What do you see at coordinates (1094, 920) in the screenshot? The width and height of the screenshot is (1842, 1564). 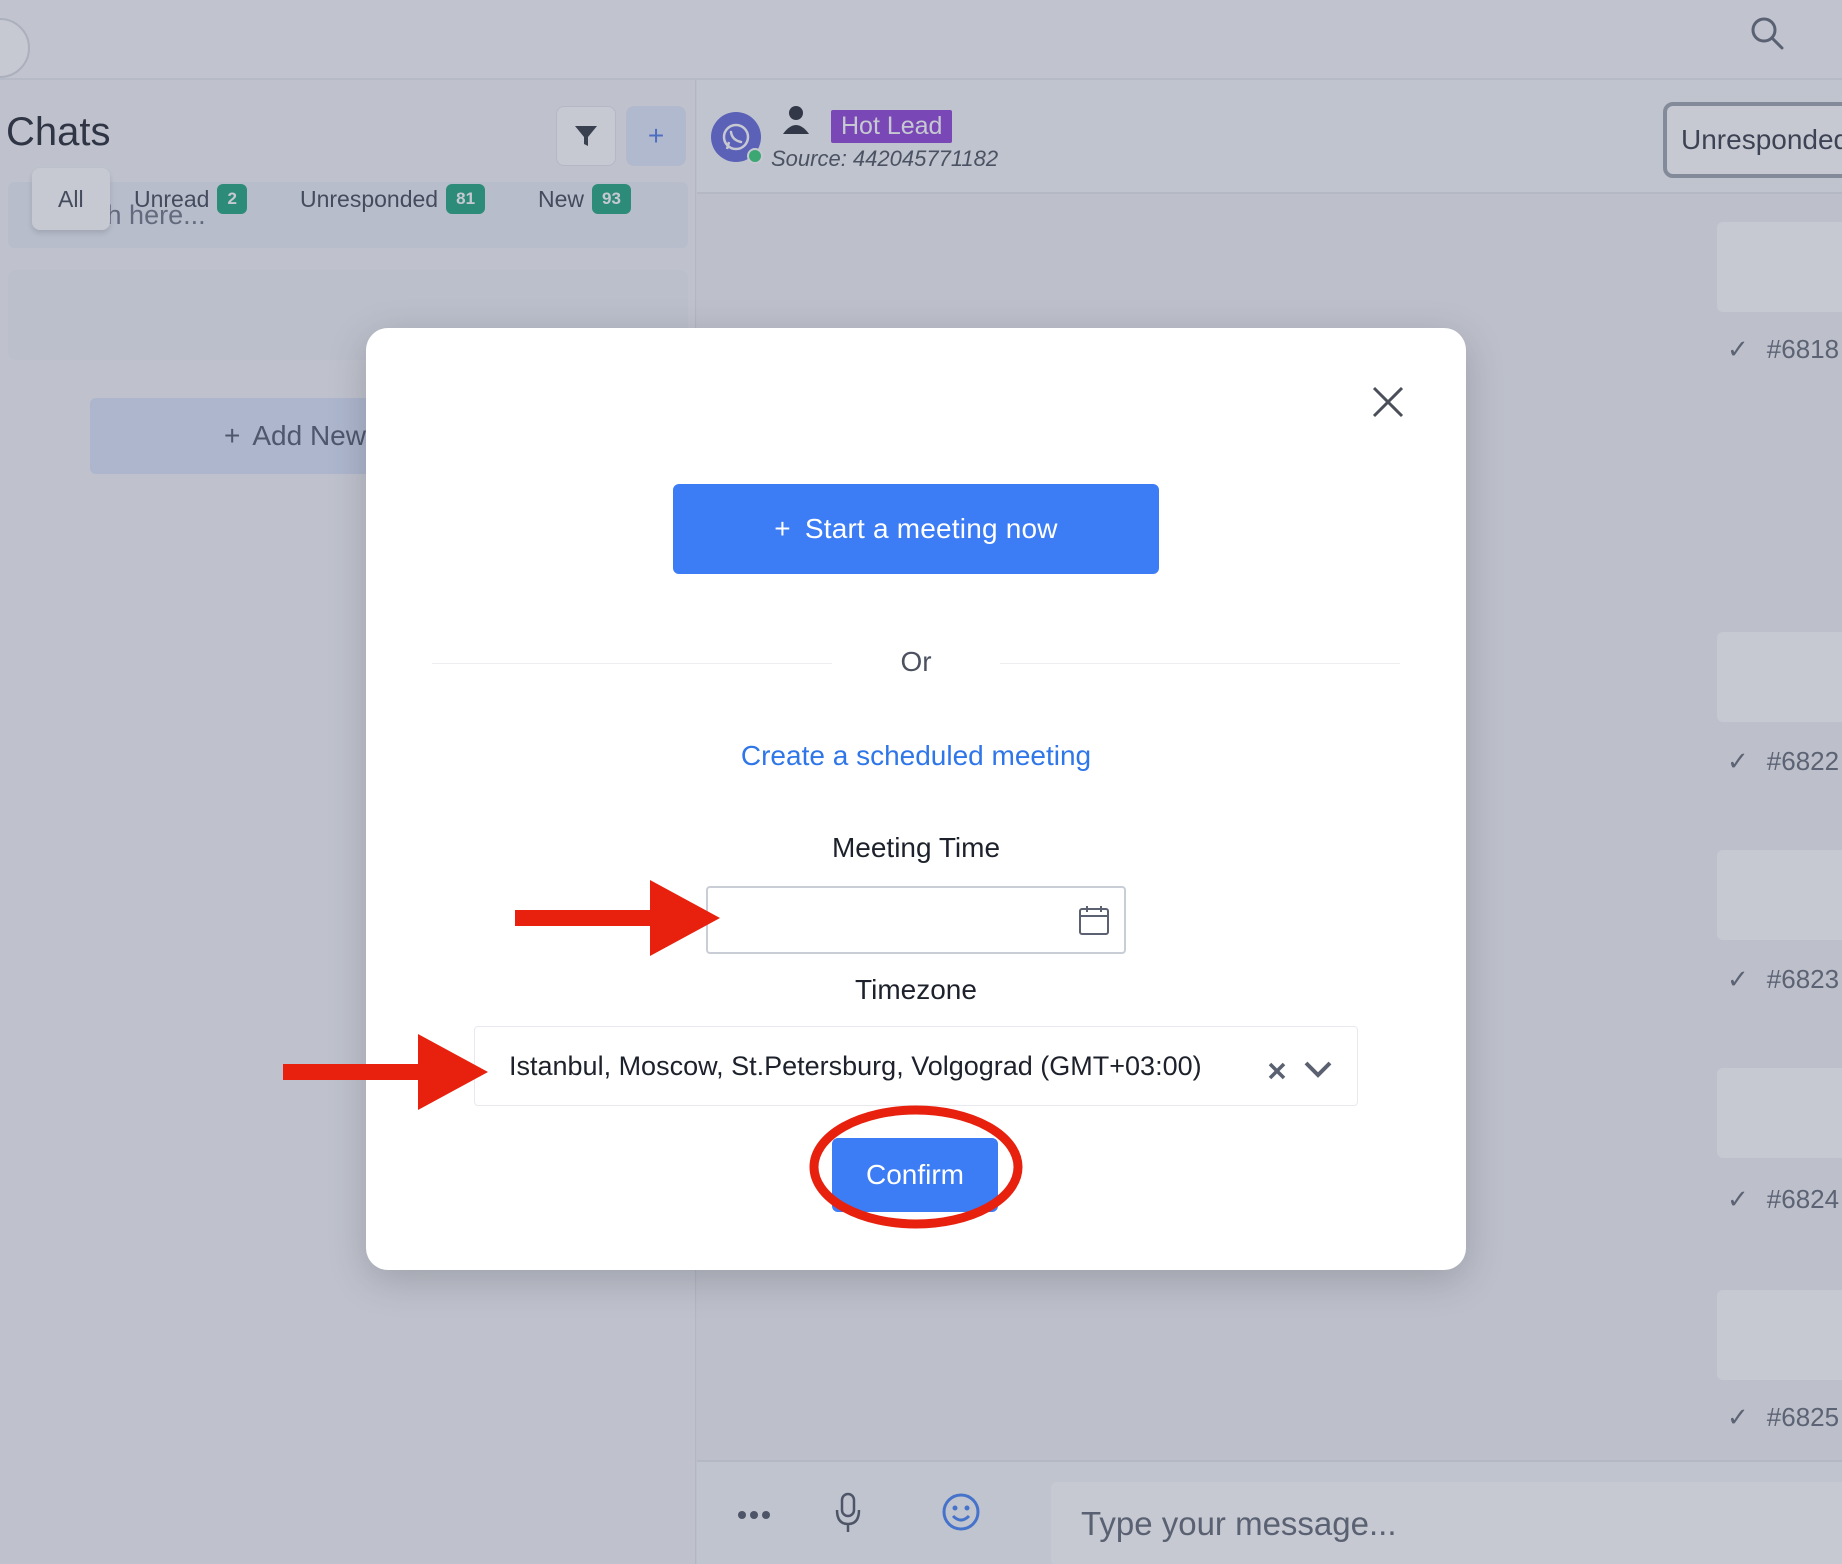 I see `calendar-icon` at bounding box center [1094, 920].